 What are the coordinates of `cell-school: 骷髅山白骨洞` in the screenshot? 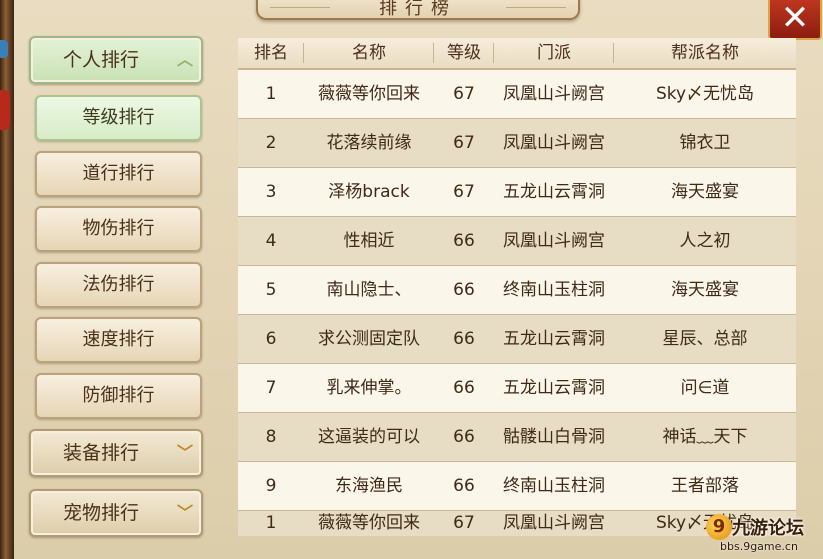 It's located at (554, 437).